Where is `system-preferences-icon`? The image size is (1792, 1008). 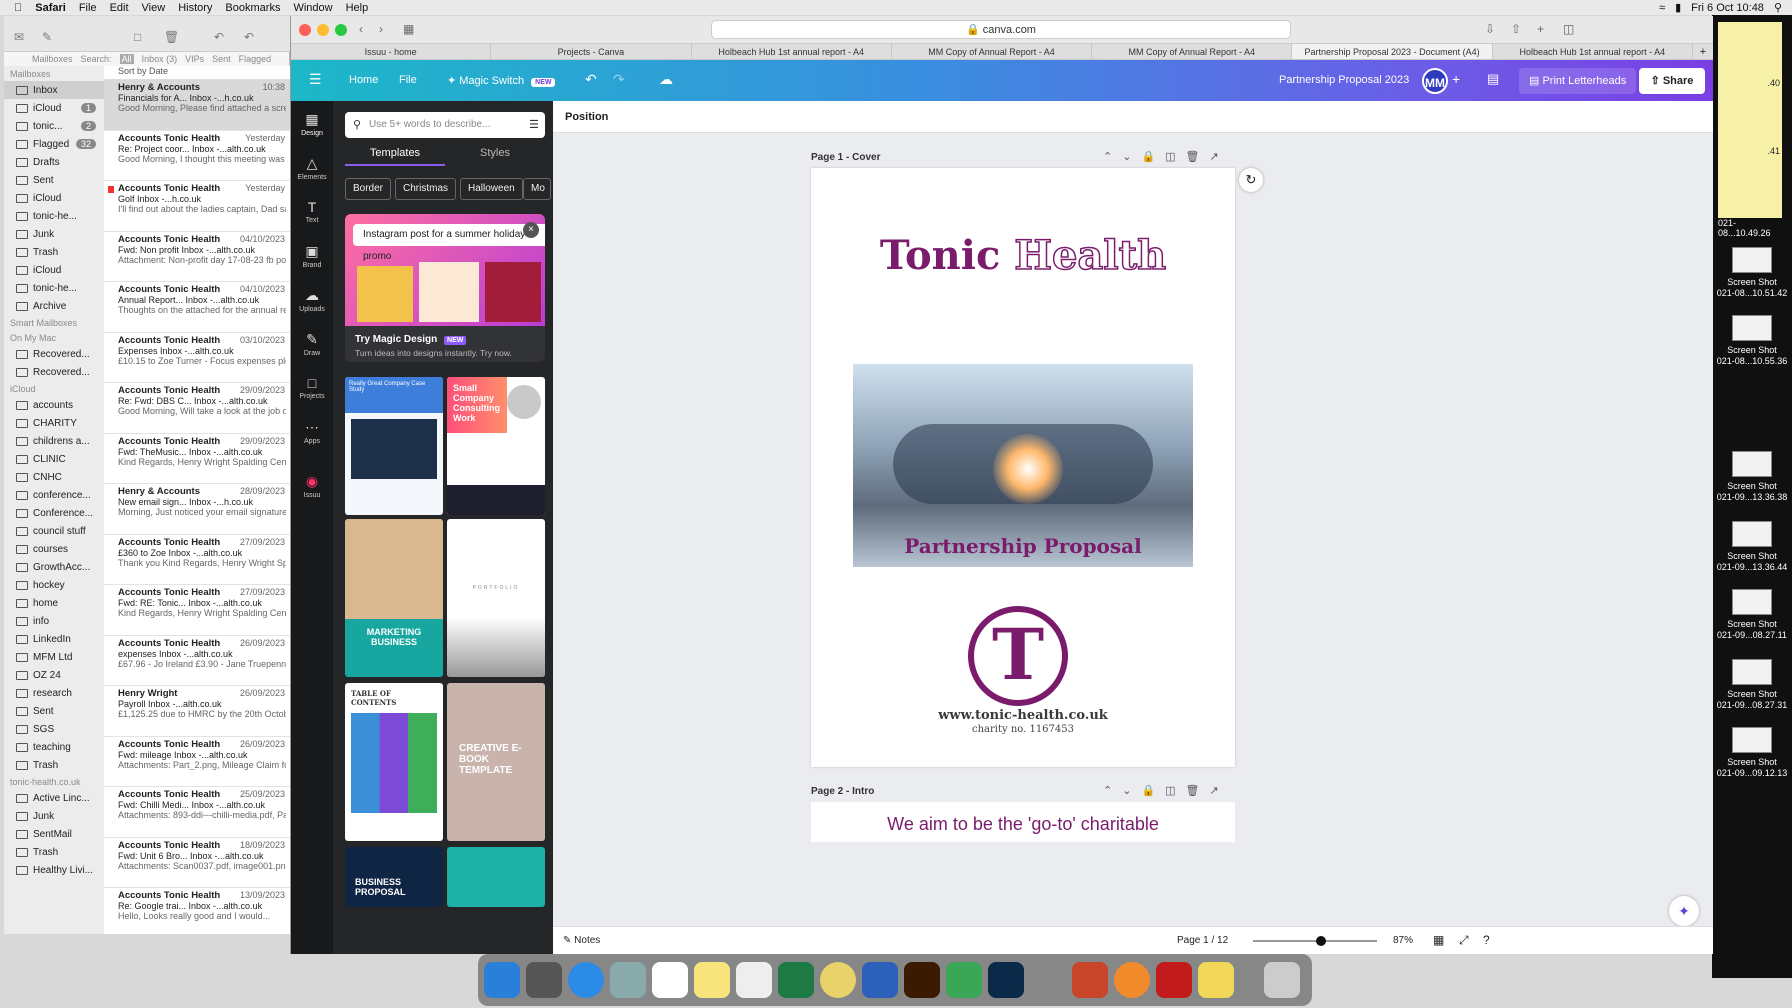
system-preferences-icon is located at coordinates (1048, 980).